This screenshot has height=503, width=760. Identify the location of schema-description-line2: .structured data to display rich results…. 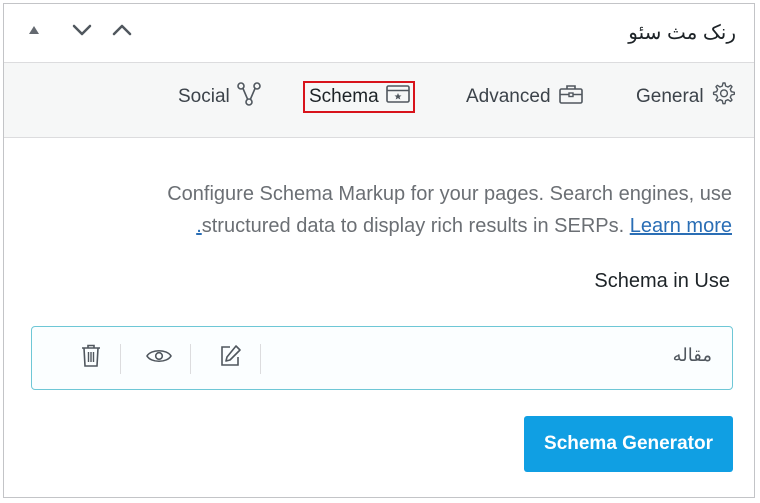
(388, 226).